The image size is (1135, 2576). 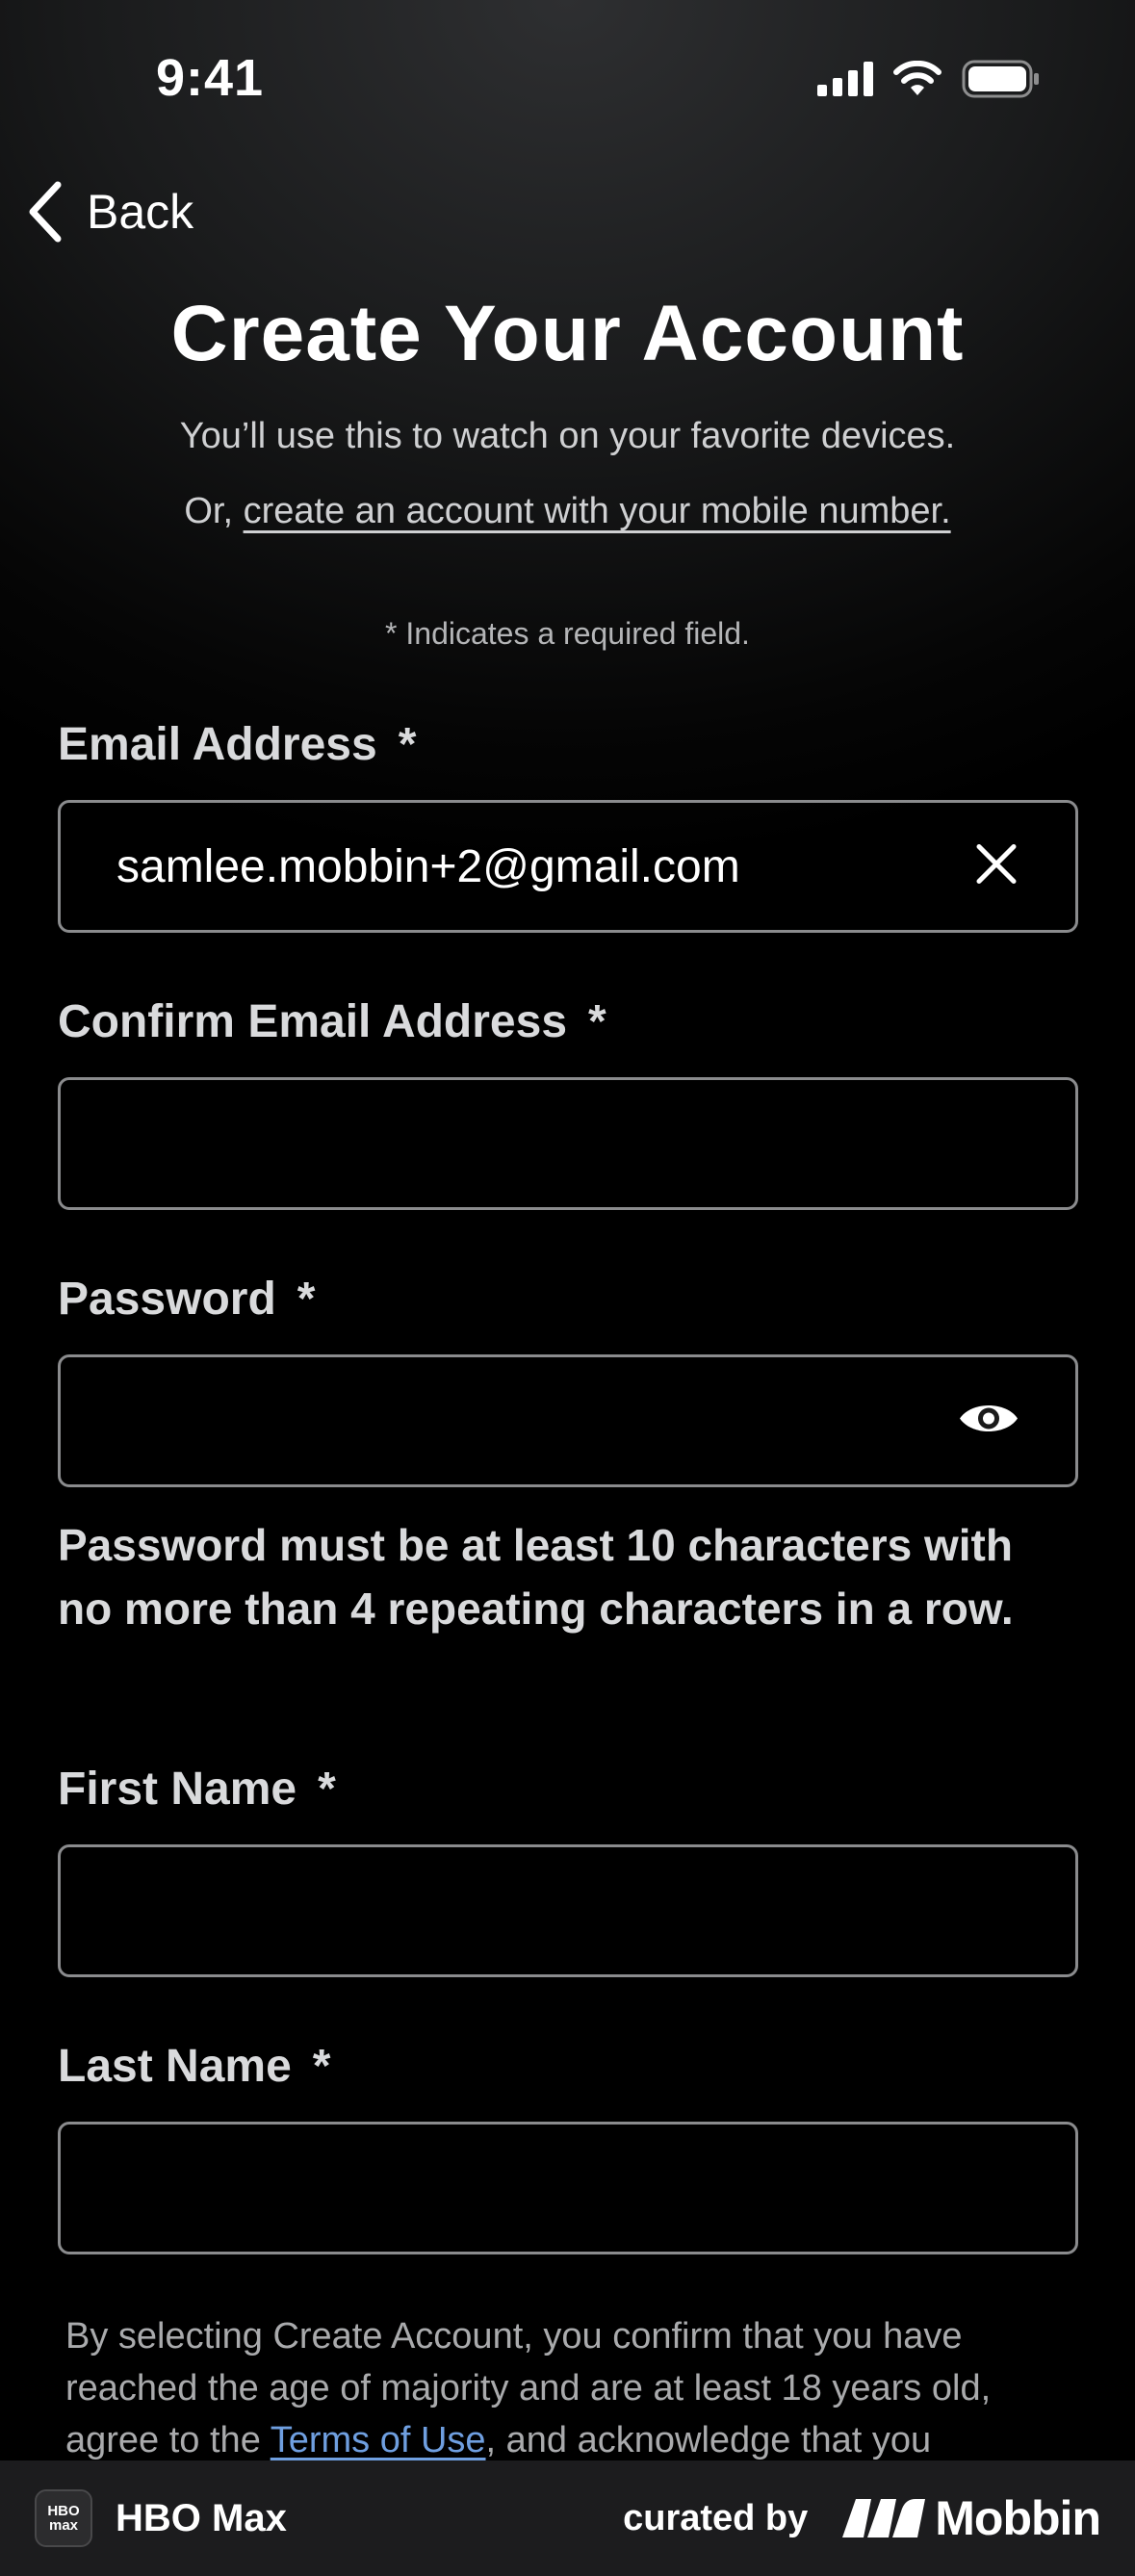 I want to click on alt-signup-prefix: Or,, so click(x=214, y=511).